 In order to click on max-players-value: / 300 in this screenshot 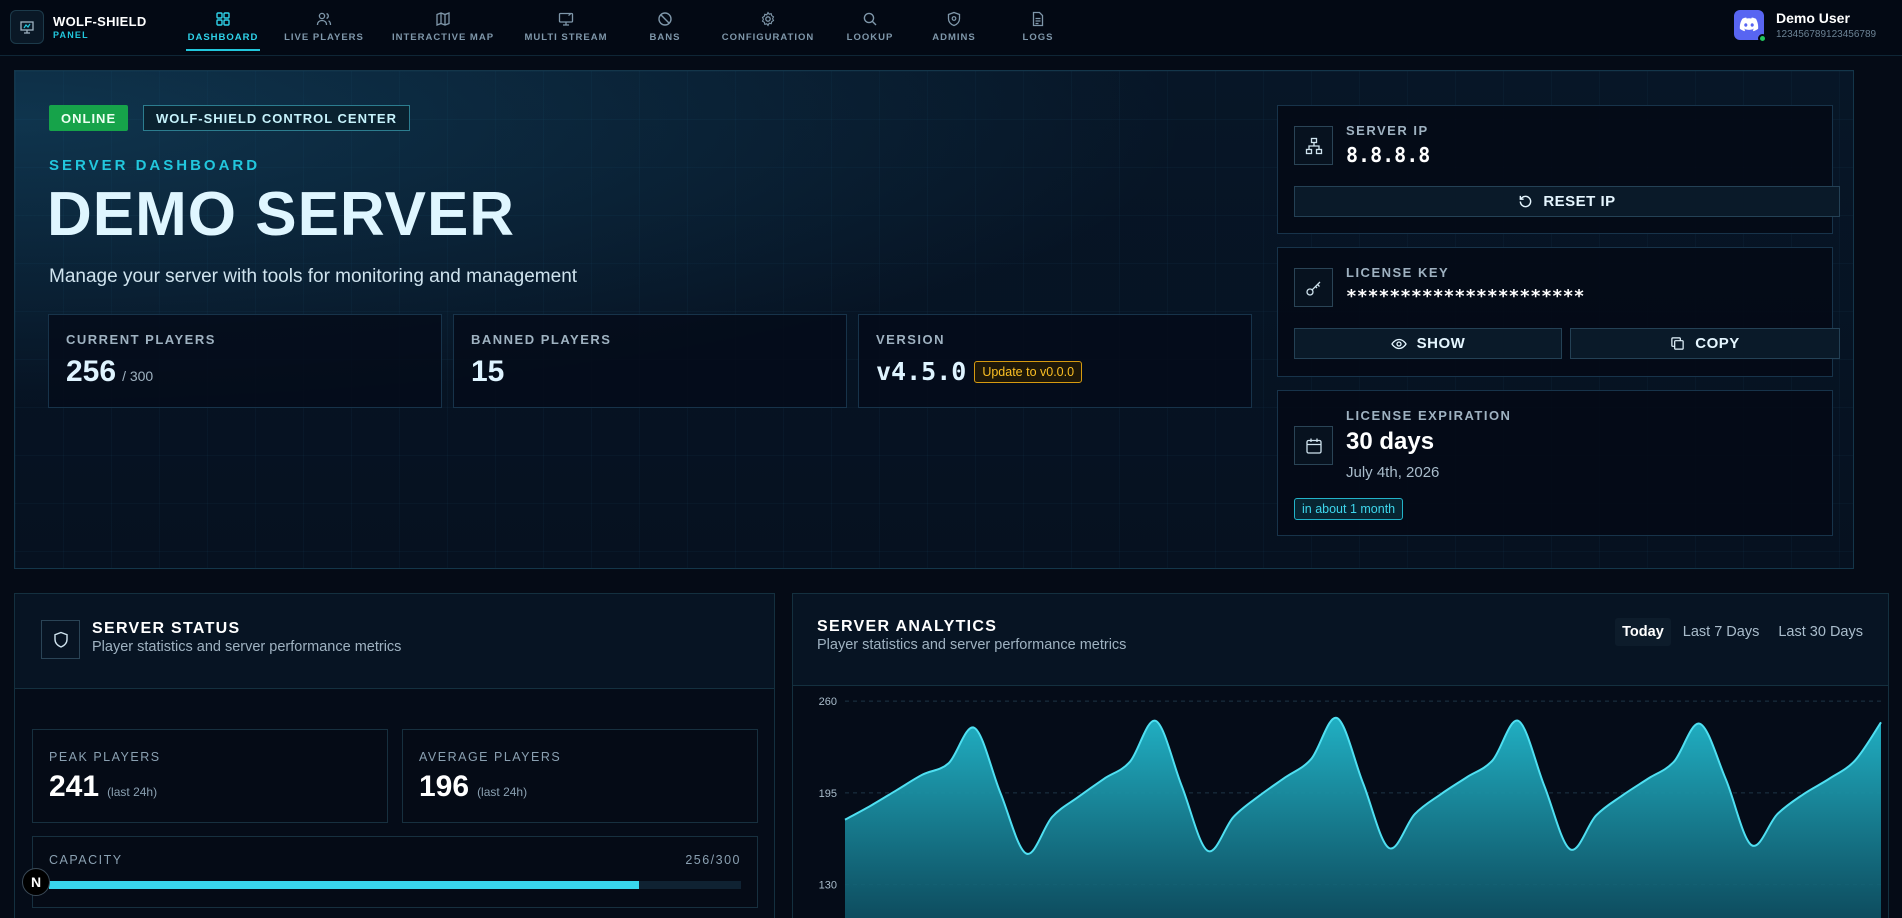, I will do `click(138, 376)`.